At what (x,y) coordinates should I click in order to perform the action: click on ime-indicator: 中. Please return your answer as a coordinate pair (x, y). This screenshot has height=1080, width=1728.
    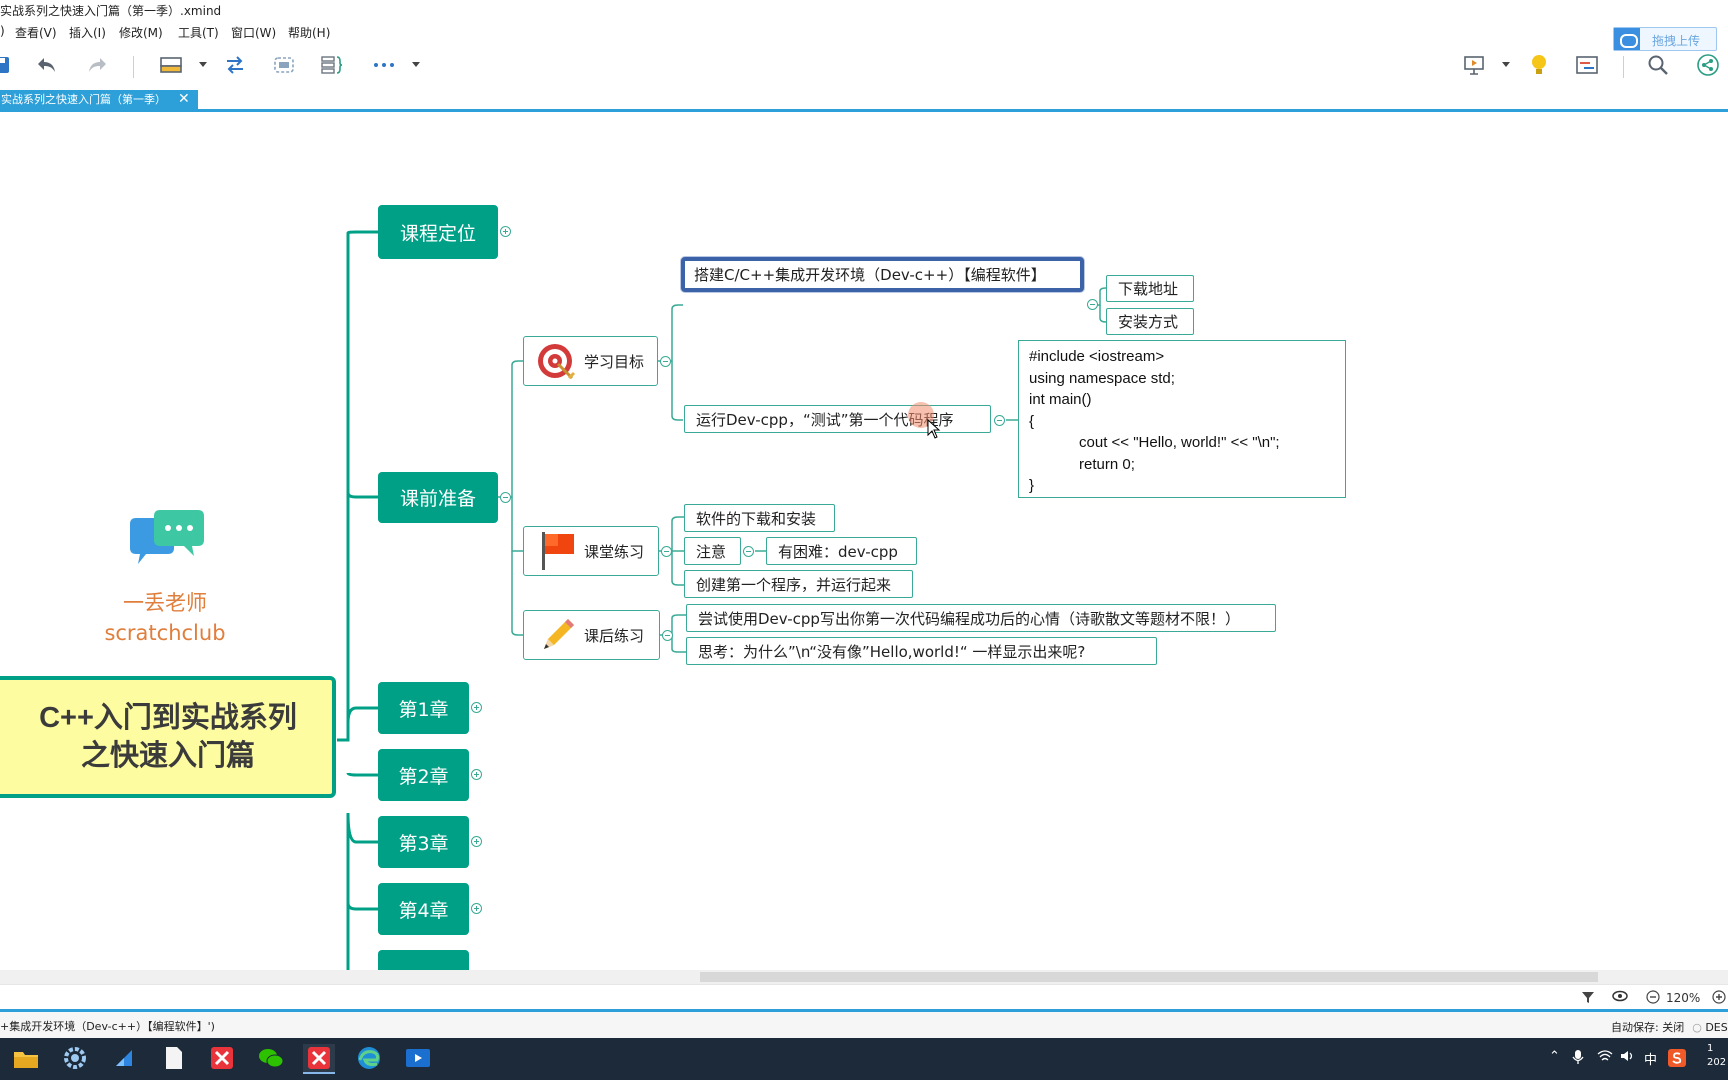
    Looking at the image, I should click on (1650, 1058).